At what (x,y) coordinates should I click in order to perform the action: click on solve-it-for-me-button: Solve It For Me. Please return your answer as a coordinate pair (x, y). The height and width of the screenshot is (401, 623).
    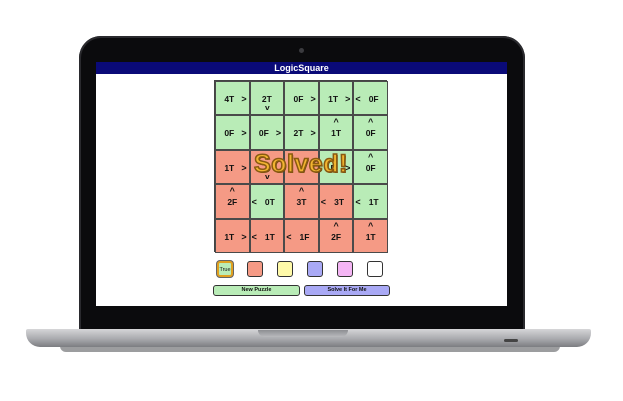
    Looking at the image, I should click on (347, 290).